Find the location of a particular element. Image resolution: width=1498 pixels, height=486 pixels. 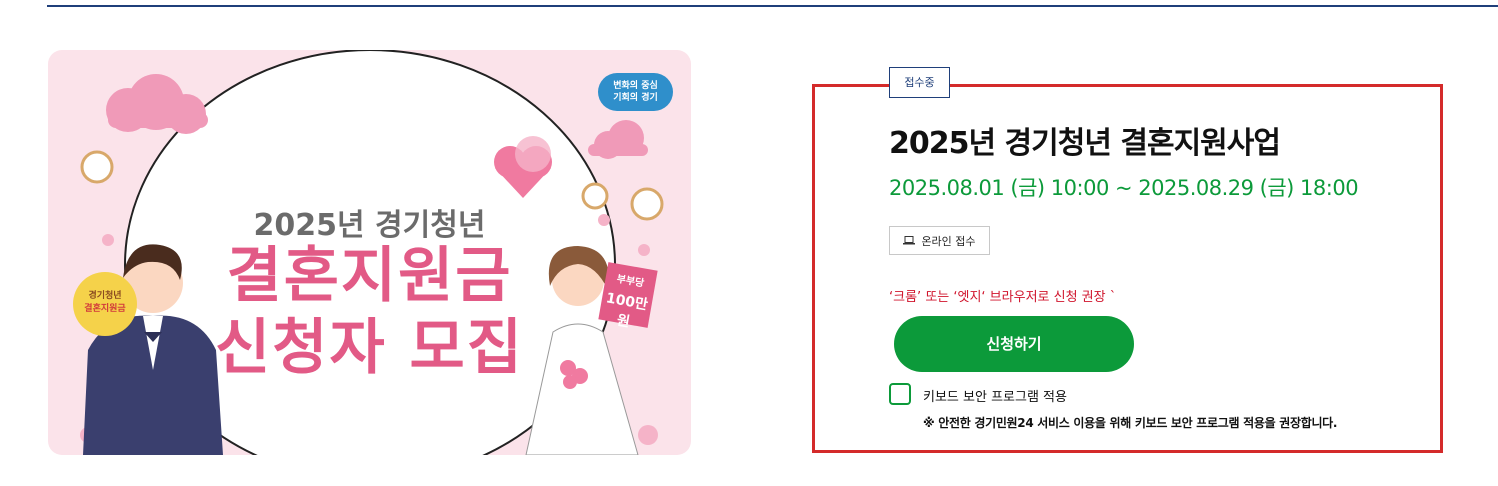

badge-sign: 경기청년 결혼지원금 is located at coordinates (105, 304).